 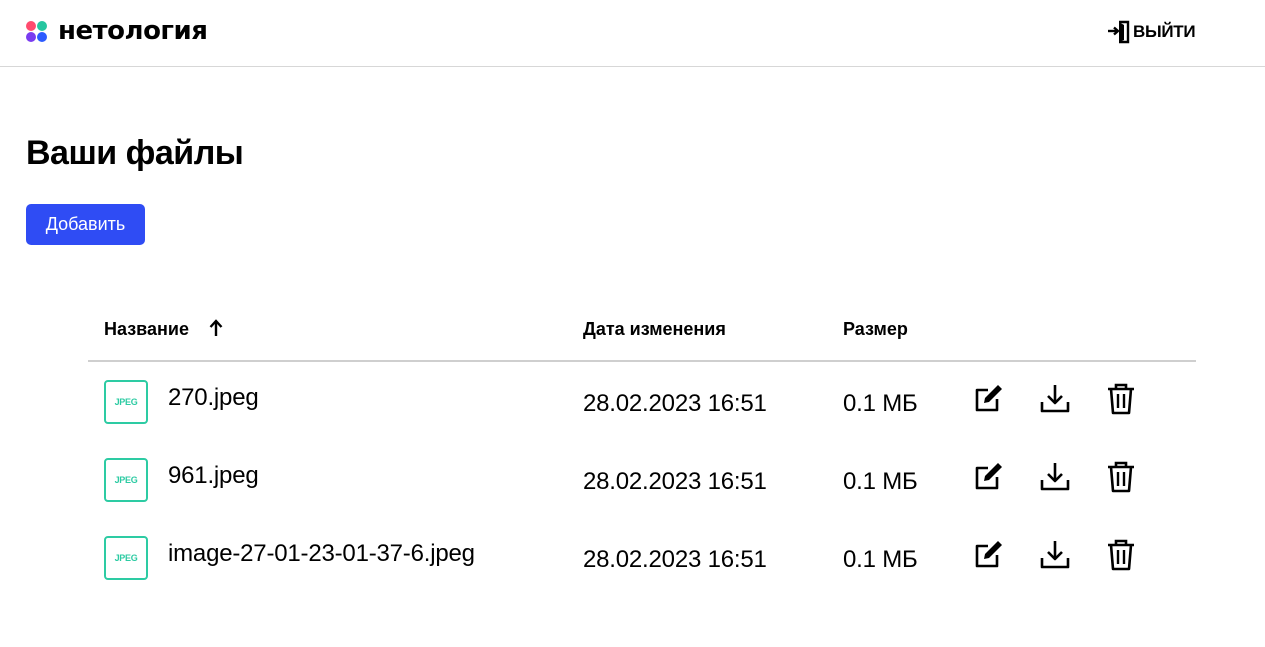 What do you see at coordinates (642, 497) in the screenshot?
I see `table-row: JPEG 961.jpeg 28.02.2023 16:51 0.1 МБ` at bounding box center [642, 497].